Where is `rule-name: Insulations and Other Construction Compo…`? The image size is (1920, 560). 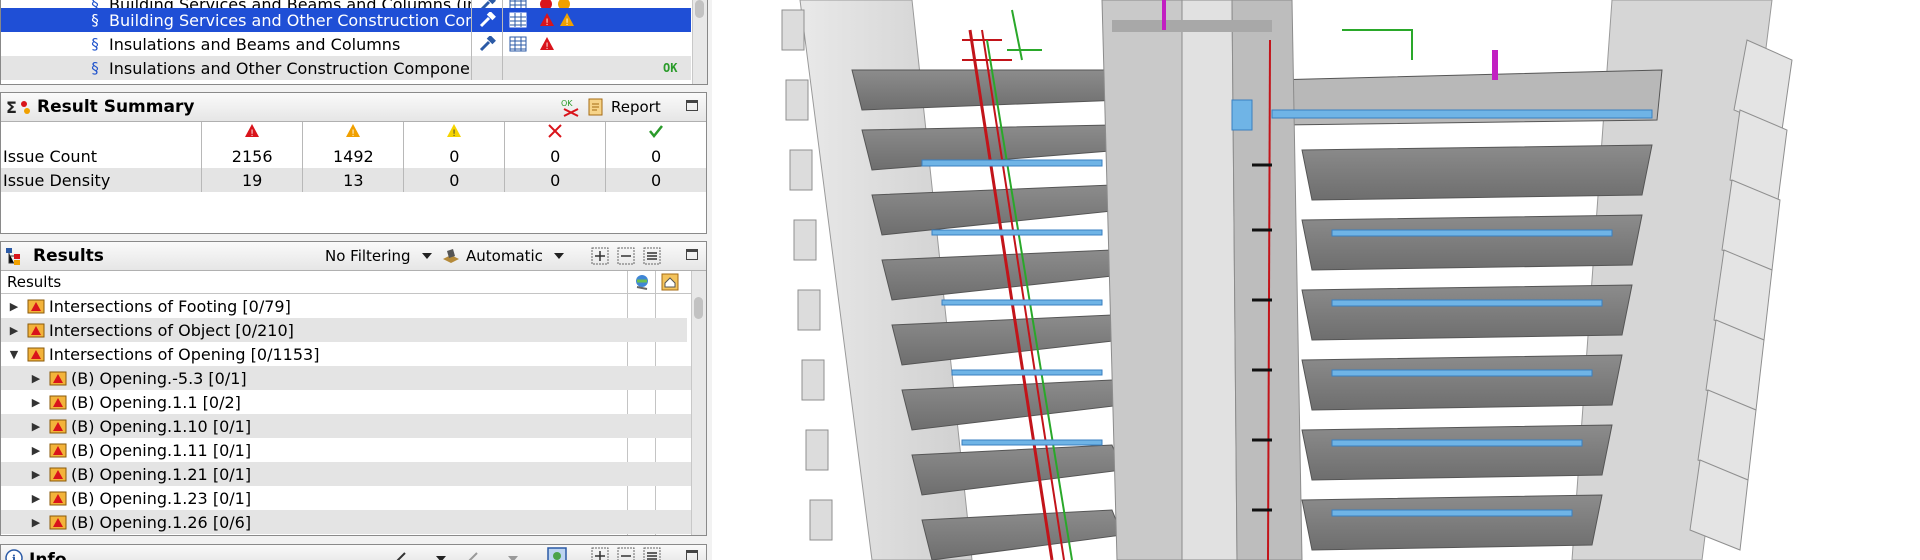 rule-name: Insulations and Other Construction Compo… is located at coordinates (290, 68).